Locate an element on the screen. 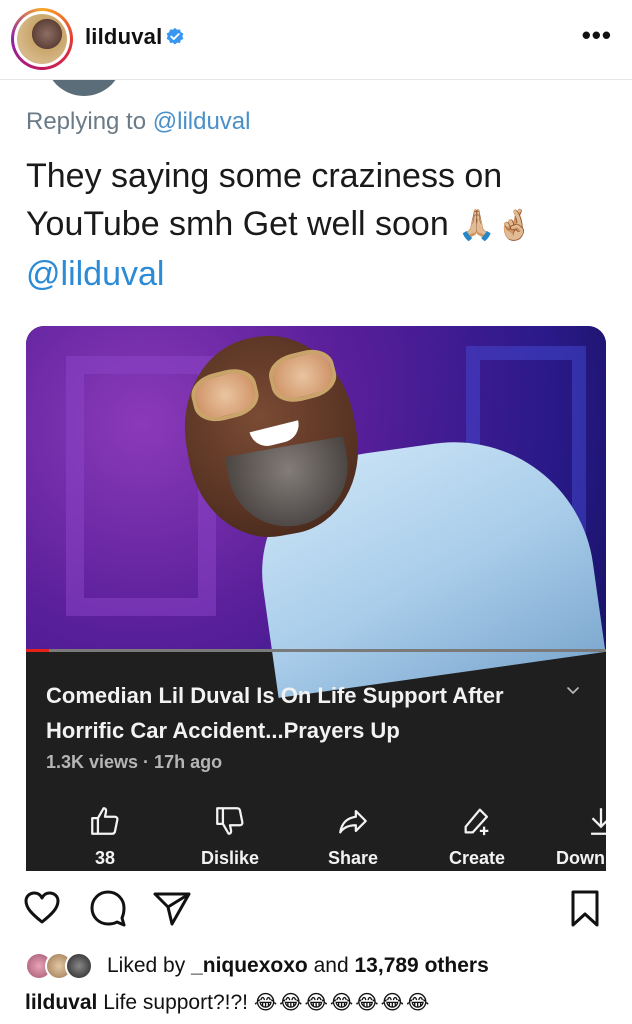 This screenshot has width=632, height=1024. download-icon is located at coordinates (598, 821).